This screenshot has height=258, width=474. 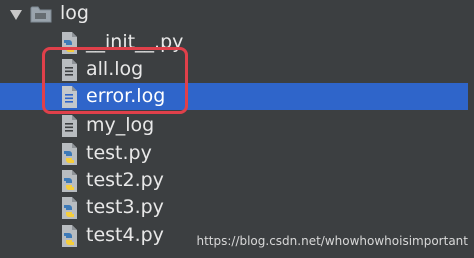 What do you see at coordinates (237, 153) in the screenshot?
I see `tree-item-test-py: test.py` at bounding box center [237, 153].